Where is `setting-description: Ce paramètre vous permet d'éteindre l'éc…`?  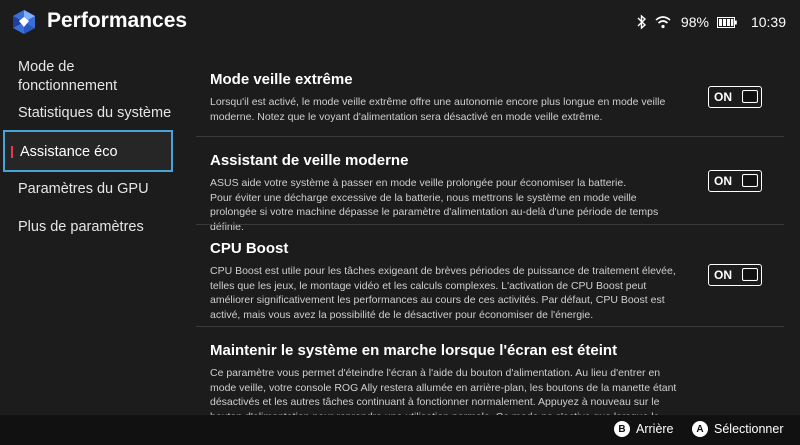
setting-description: Ce paramètre vous permet d'éteindre l'éc… is located at coordinates (443, 391).